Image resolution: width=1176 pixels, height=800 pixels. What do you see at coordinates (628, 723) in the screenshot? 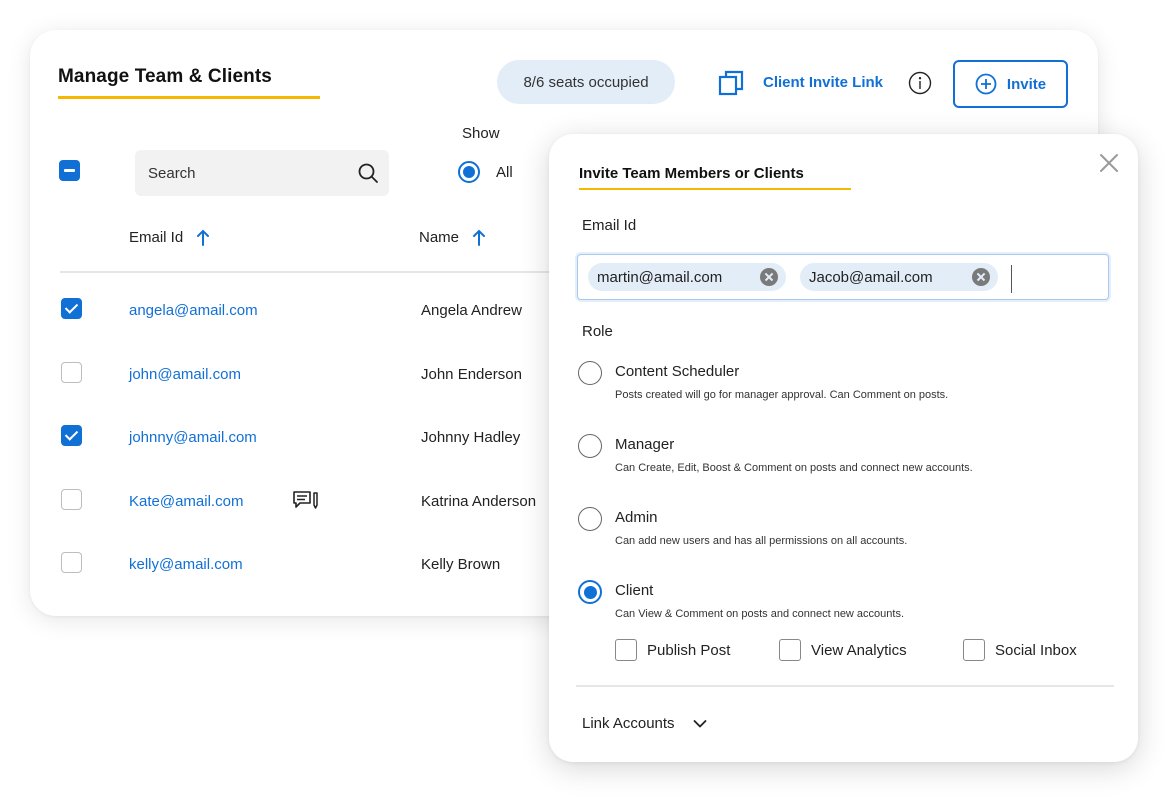
I see `link-accounts-label: Link Accounts` at bounding box center [628, 723].